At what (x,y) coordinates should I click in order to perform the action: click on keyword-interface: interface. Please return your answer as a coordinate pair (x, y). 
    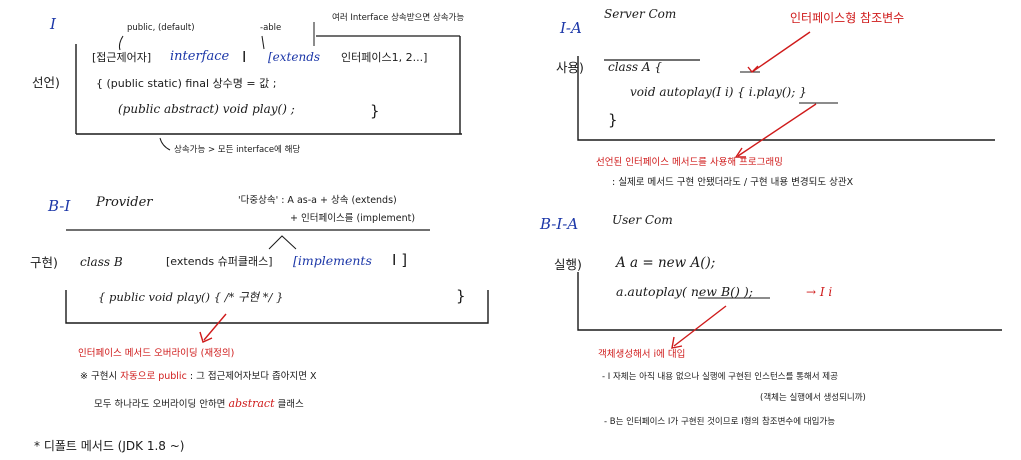
    Looking at the image, I should click on (200, 56).